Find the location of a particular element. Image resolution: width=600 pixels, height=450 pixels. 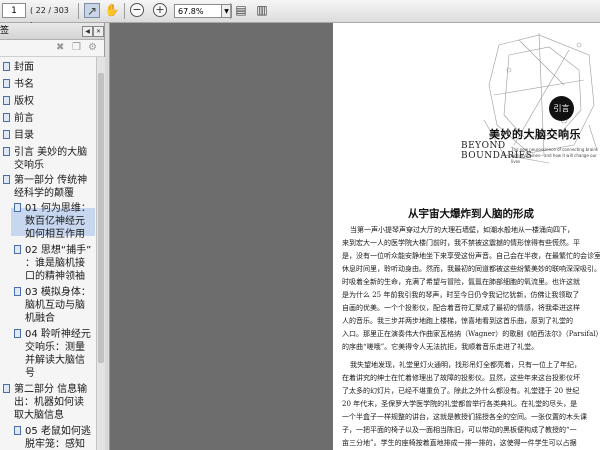

paragraph-line: 20 年代末，圣保罗大学医学院的礼堂都曾举行各类典礼。在礼堂的尽头，是 is located at coordinates (460, 404).